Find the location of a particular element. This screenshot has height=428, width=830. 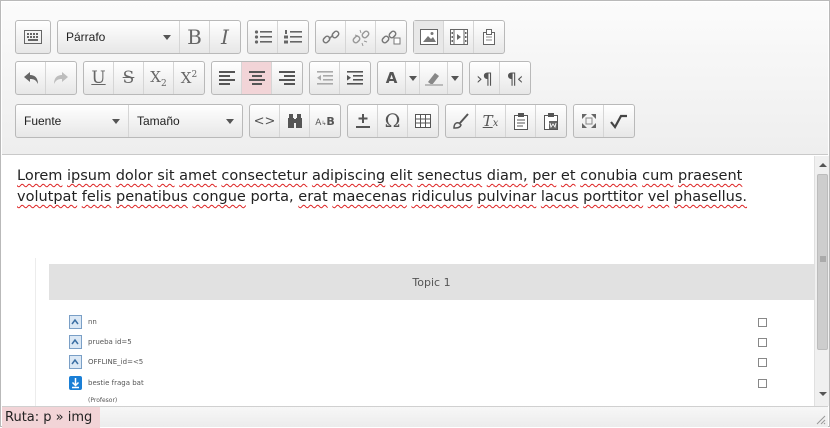

toolbar-row-1: Párrafo B I is located at coordinates (263, 37).